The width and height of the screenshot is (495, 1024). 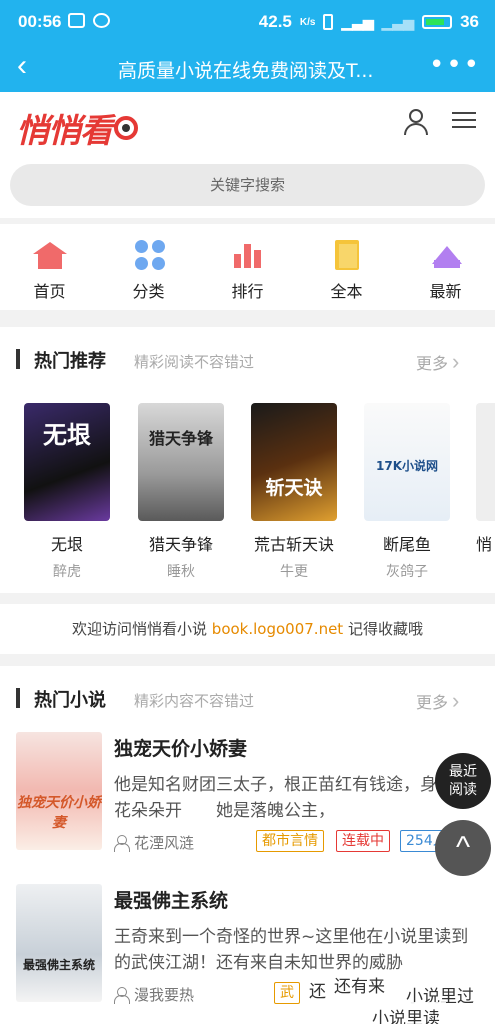 I want to click on section-header: 热门小说 精彩内容不容错过 更多 ›, so click(x=247, y=699).